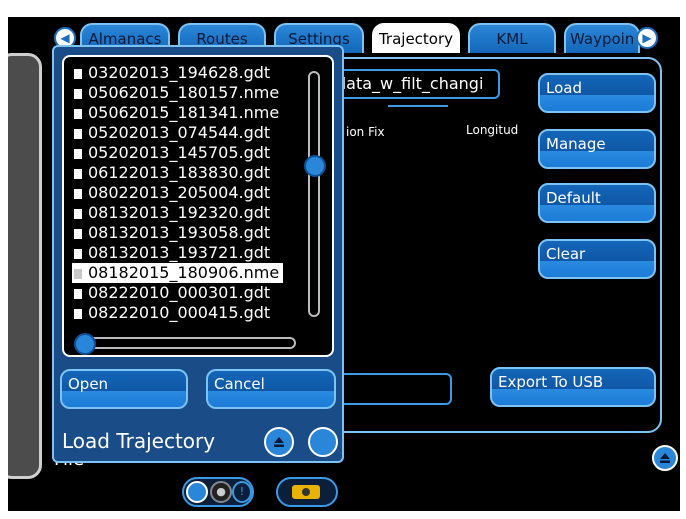 This screenshot has height=519, width=686. I want to click on chevron-left-icon: ◀, so click(65, 38).